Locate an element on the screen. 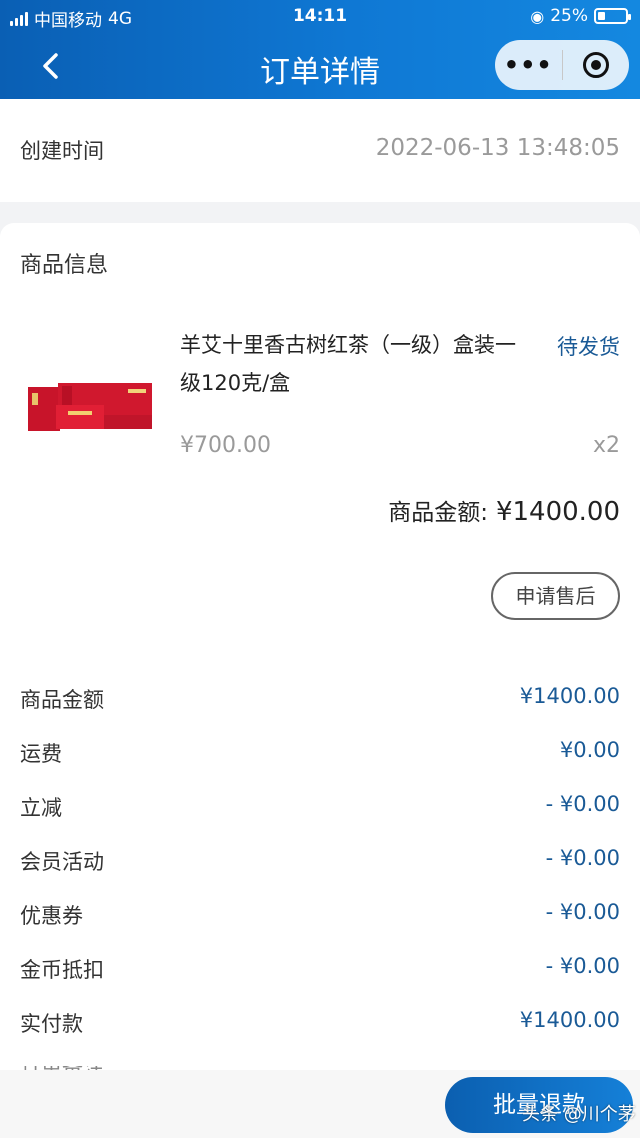 This screenshot has width=640, height=1138. close-mini-program-button is located at coordinates (596, 65).